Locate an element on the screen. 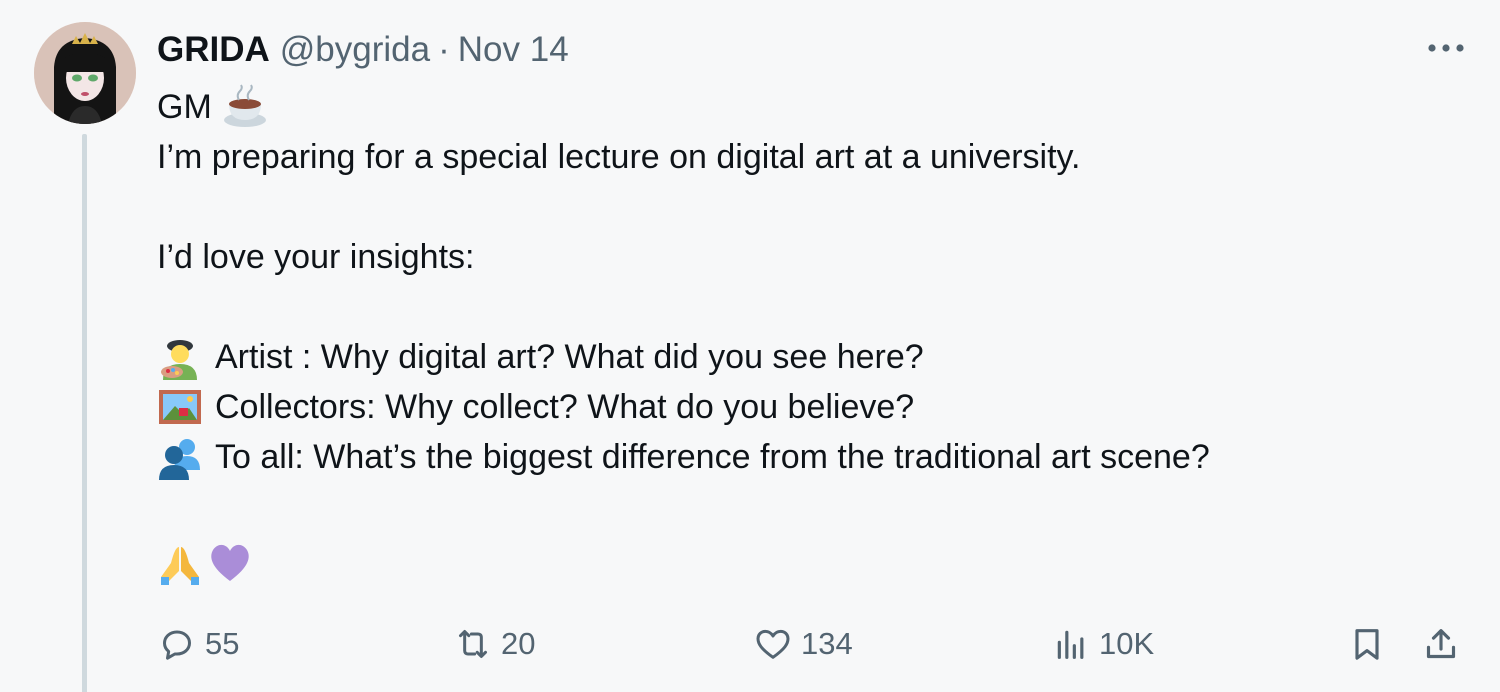  artist-emoji is located at coordinates (180, 357).